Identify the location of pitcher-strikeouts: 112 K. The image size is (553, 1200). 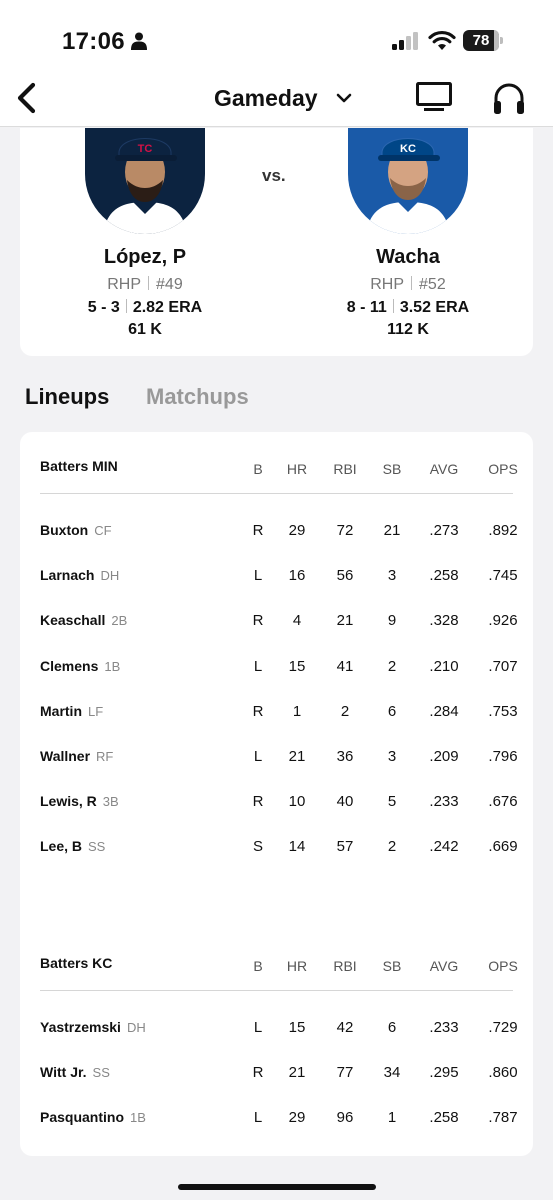
(408, 329).